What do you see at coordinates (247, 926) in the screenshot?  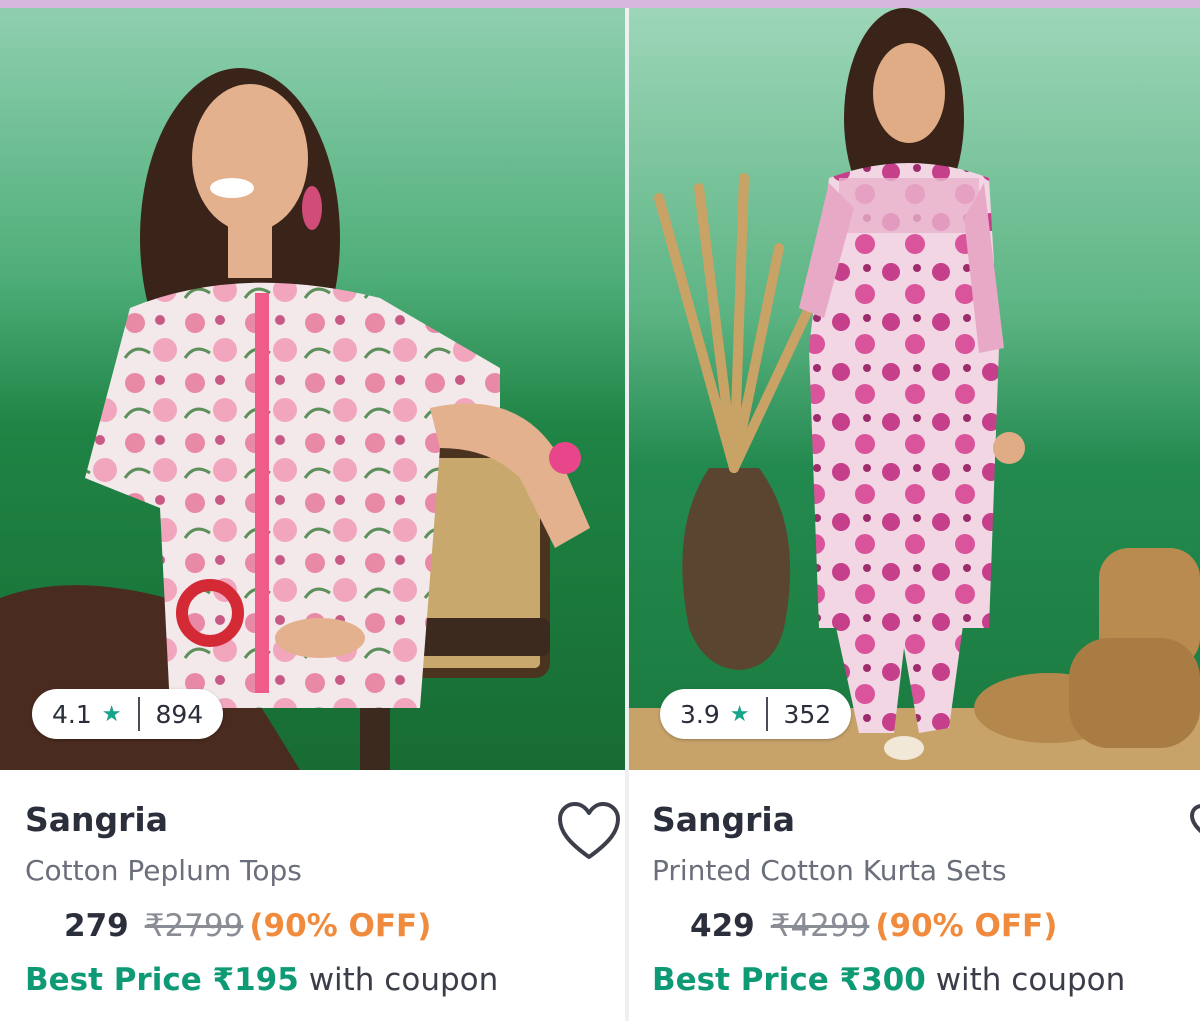 I see `price-row: 279 ₹2799 (90% OFF)` at bounding box center [247, 926].